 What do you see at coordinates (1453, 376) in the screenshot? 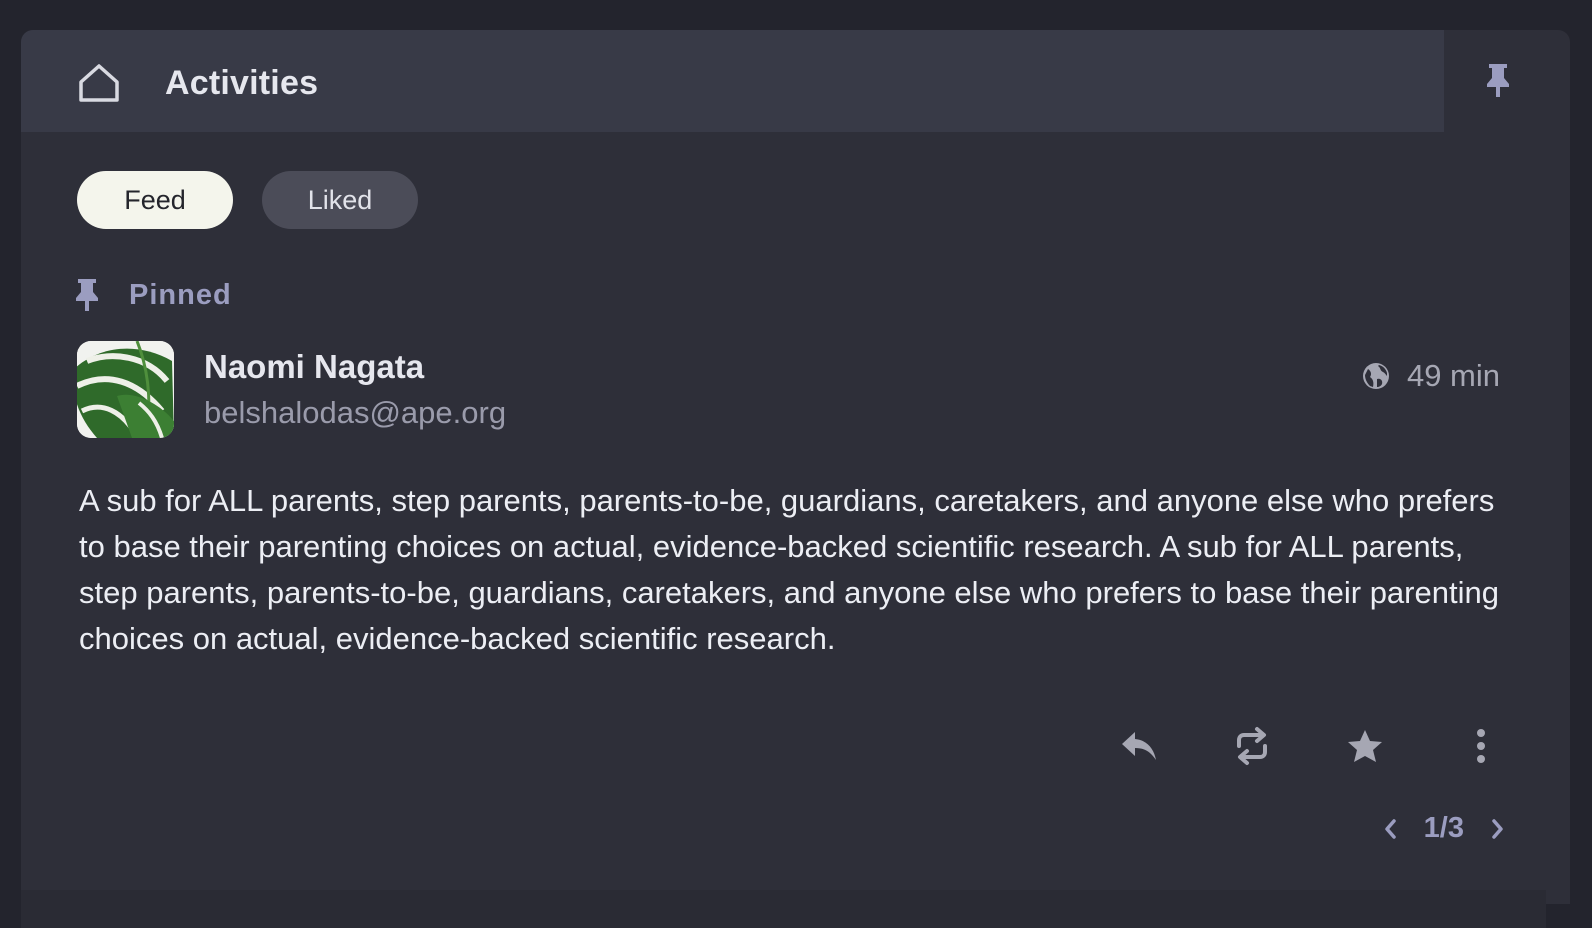
I see `post-time: 49 min` at bounding box center [1453, 376].